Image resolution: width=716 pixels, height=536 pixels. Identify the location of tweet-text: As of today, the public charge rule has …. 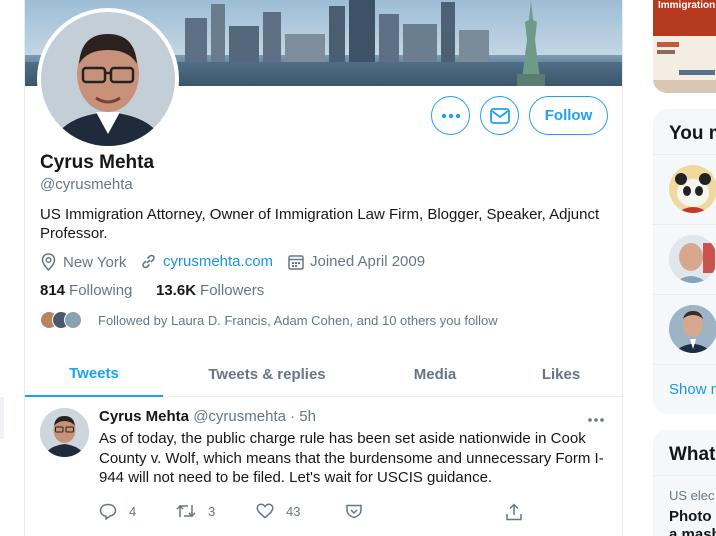
(351, 458).